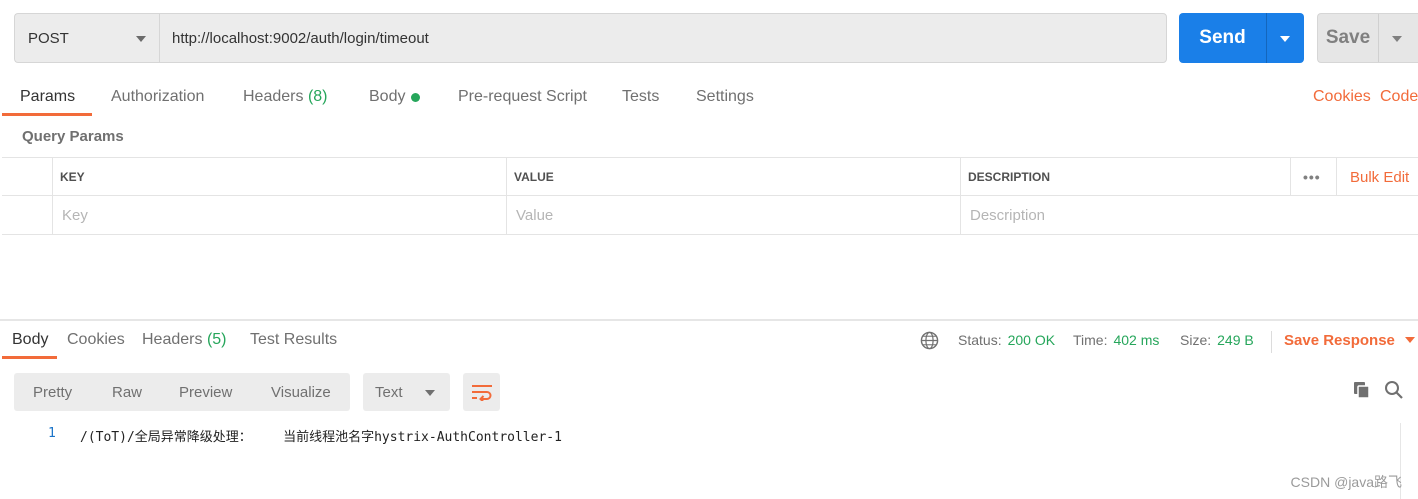 Image resolution: width=1418 pixels, height=499 pixels. Describe the element at coordinates (96, 340) in the screenshot. I see `response-tab-cookies: Cookies` at that location.